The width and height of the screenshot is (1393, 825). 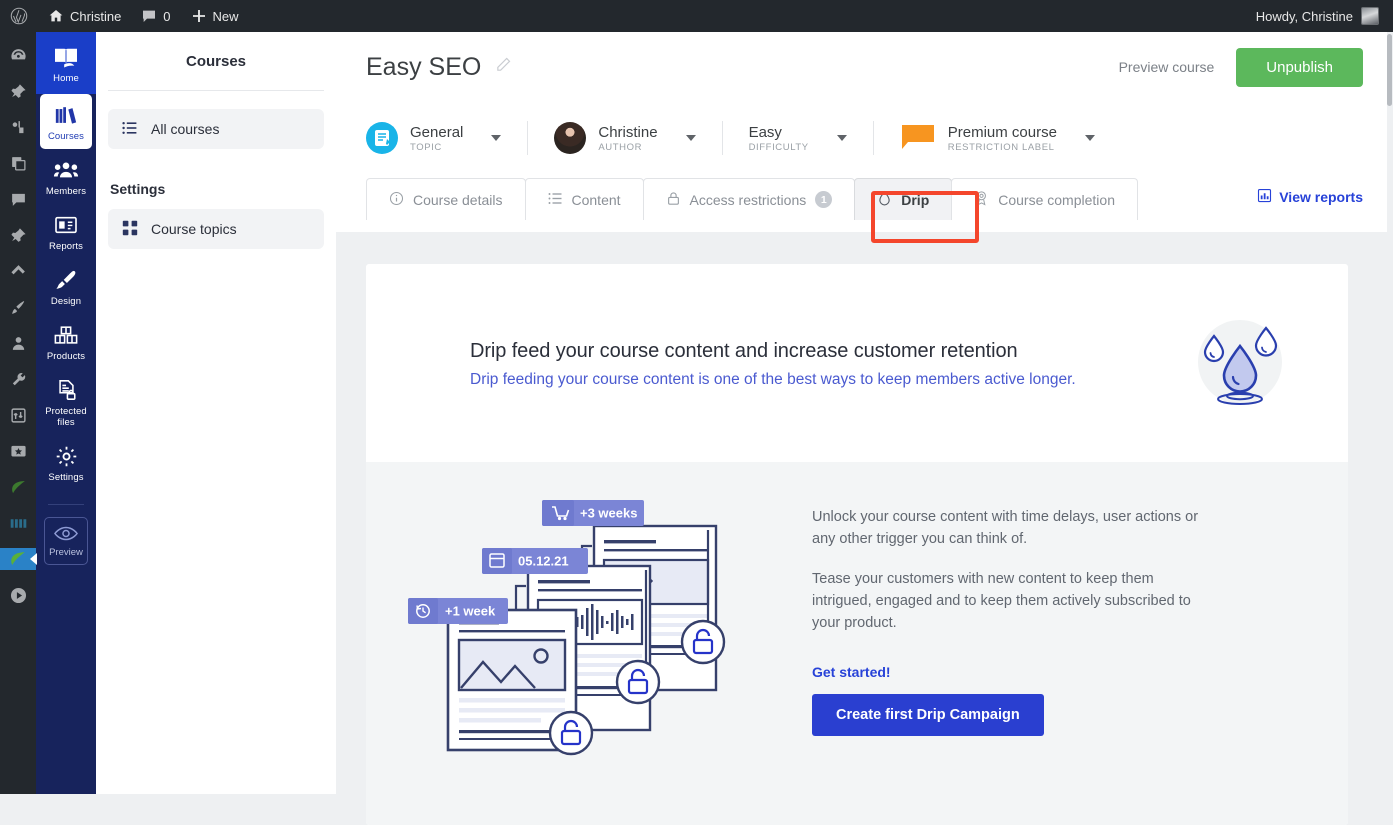 I want to click on meta-restriction-label: RESTRICTION LABEL, so click(x=1001, y=147).